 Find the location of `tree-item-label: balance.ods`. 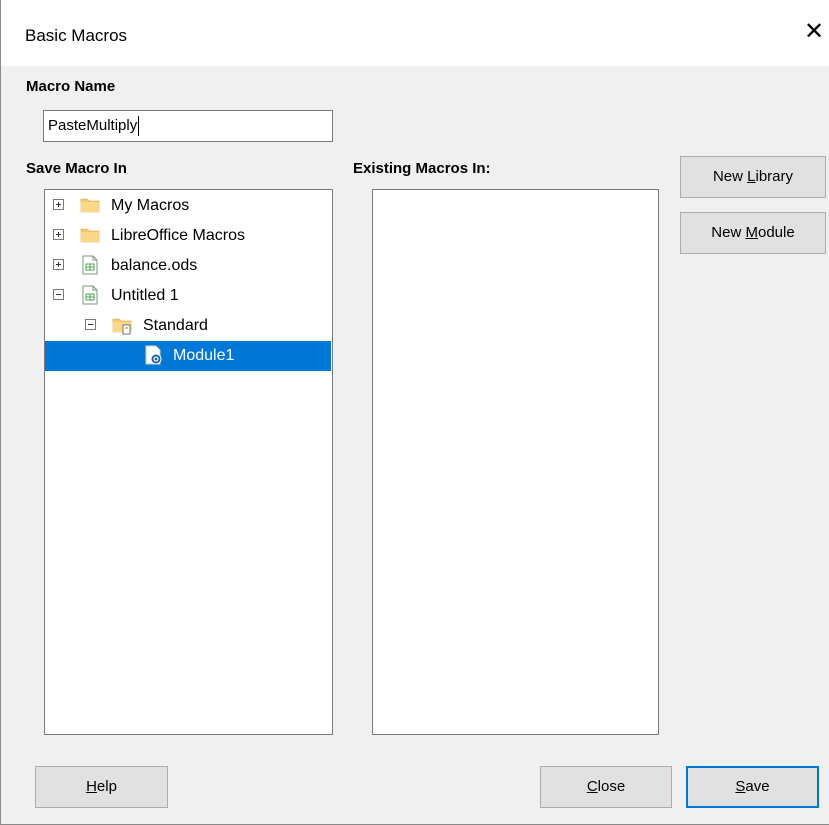

tree-item-label: balance.ods is located at coordinates (154, 265).